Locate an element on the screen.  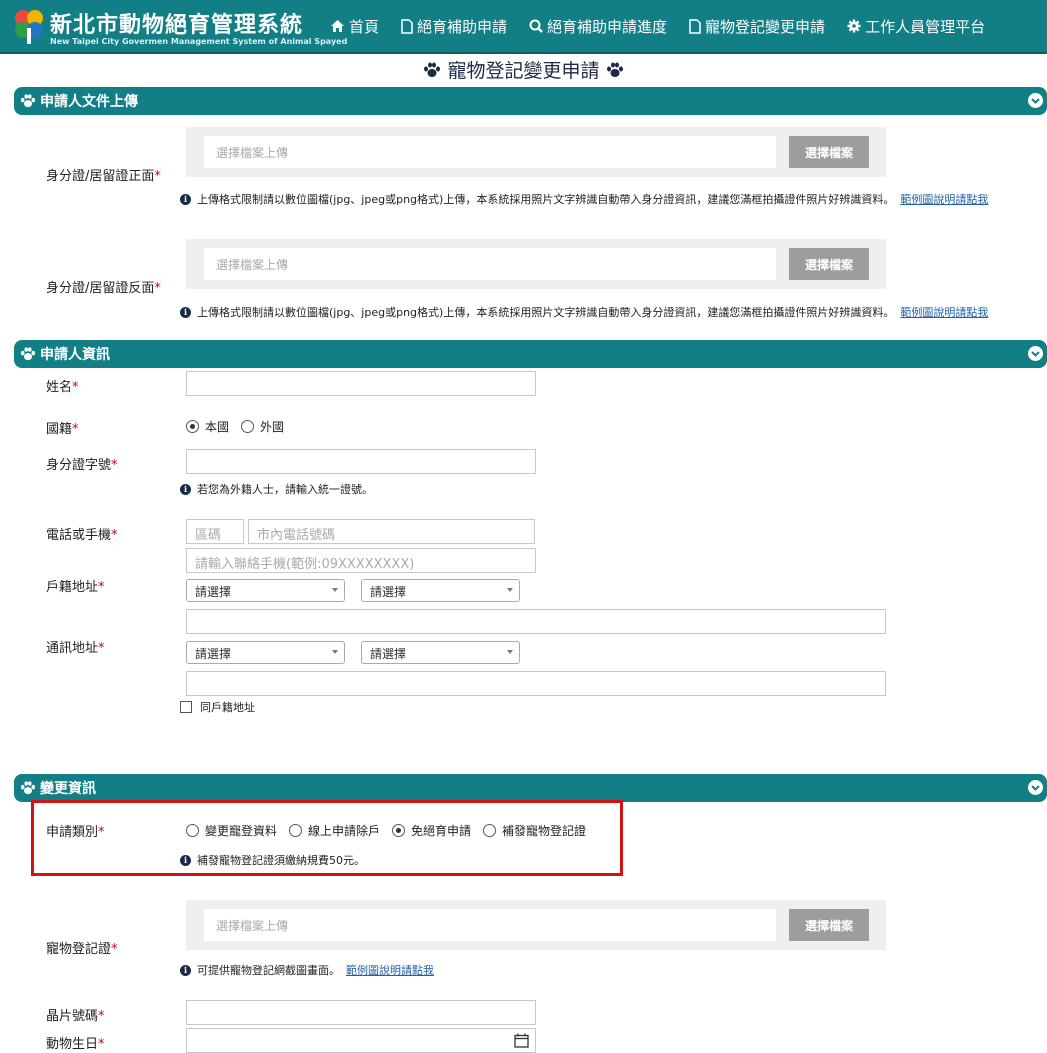
name-label: 姓名* is located at coordinates (62, 387).